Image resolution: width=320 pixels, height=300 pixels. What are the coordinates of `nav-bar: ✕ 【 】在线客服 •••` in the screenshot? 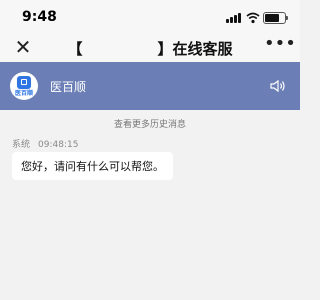 It's located at (150, 48).